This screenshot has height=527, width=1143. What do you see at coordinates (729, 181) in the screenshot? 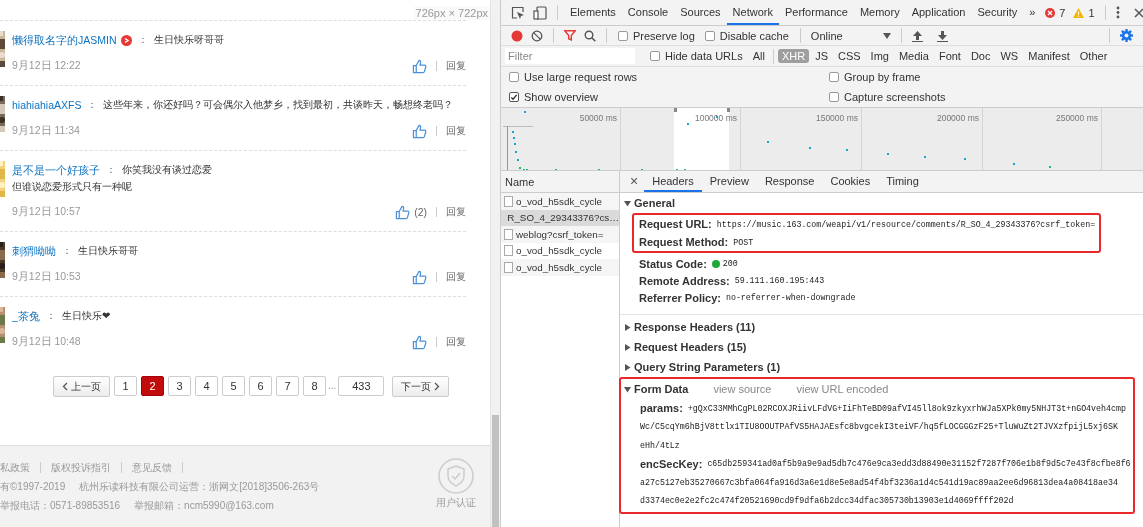
I see `tab: Preview` at bounding box center [729, 181].